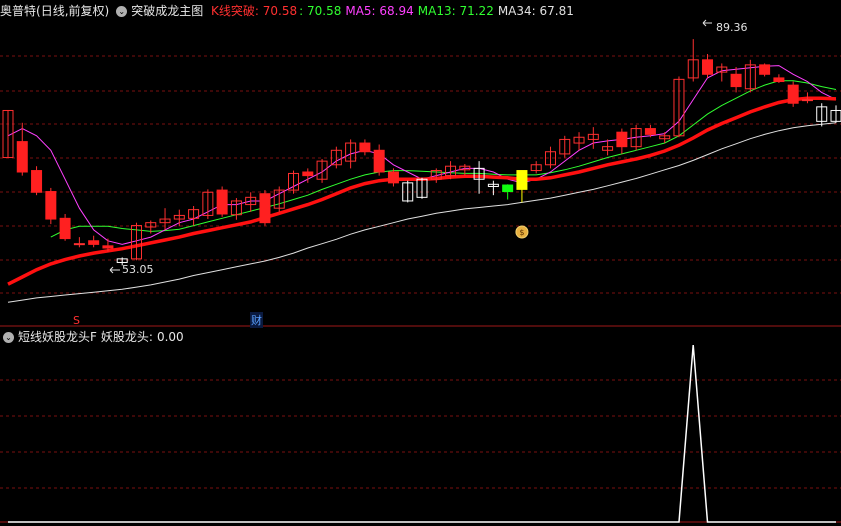 The width and height of the screenshot is (841, 526). What do you see at coordinates (114, 270) in the screenshot?
I see `low-arrow-icon` at bounding box center [114, 270].